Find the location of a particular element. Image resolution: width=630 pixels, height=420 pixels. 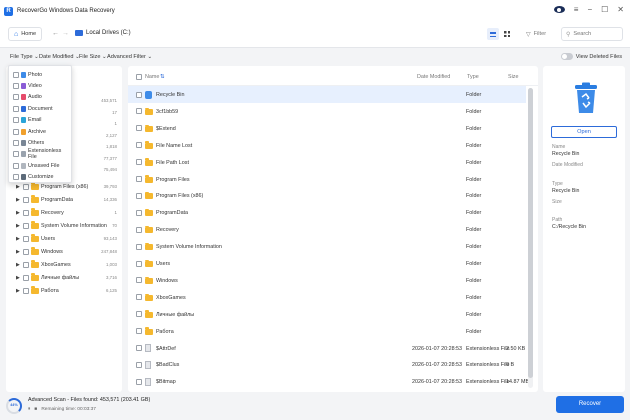

table-row: ProgramData Folder is located at coordinates (327, 212).